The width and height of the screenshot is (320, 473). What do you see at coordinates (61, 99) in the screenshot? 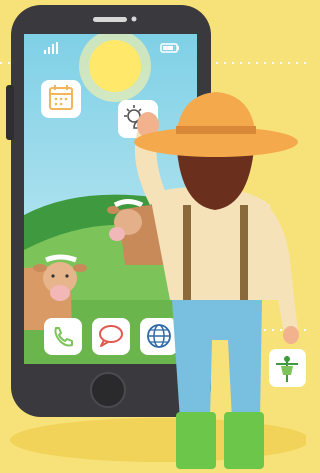
I see `calendar-app` at bounding box center [61, 99].